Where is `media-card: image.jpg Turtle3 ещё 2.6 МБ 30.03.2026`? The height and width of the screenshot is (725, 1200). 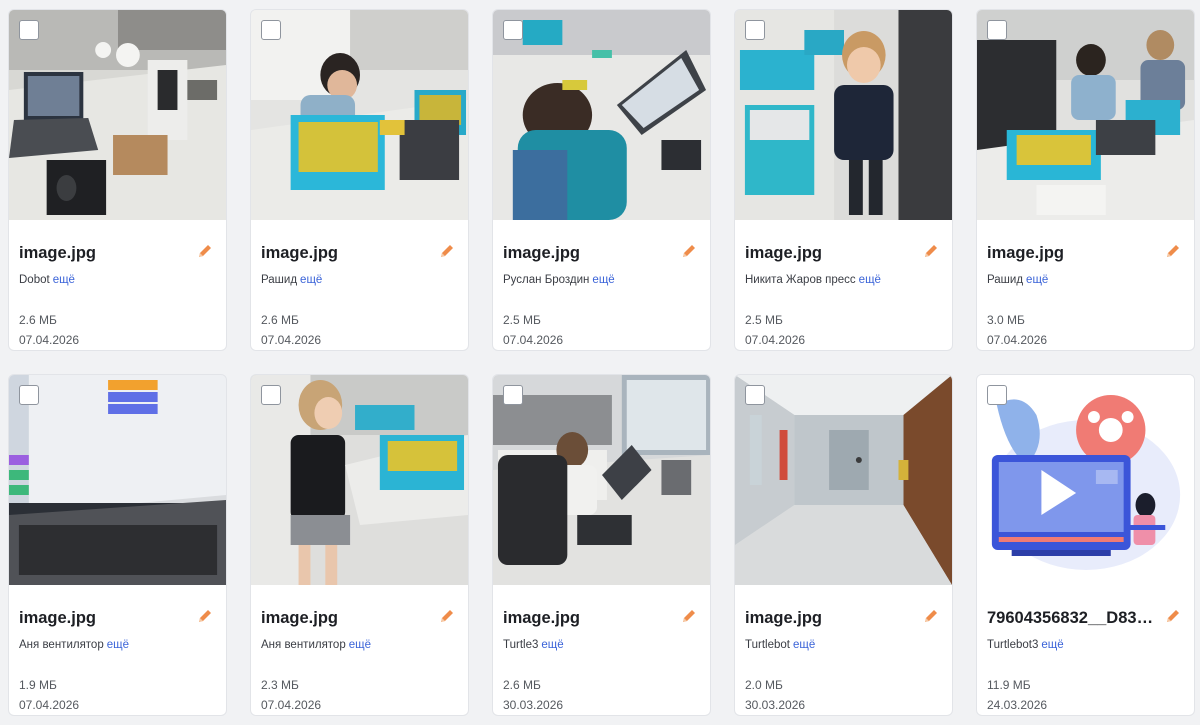 media-card: image.jpg Turtle3 ещё 2.6 МБ 30.03.2026 is located at coordinates (601, 545).